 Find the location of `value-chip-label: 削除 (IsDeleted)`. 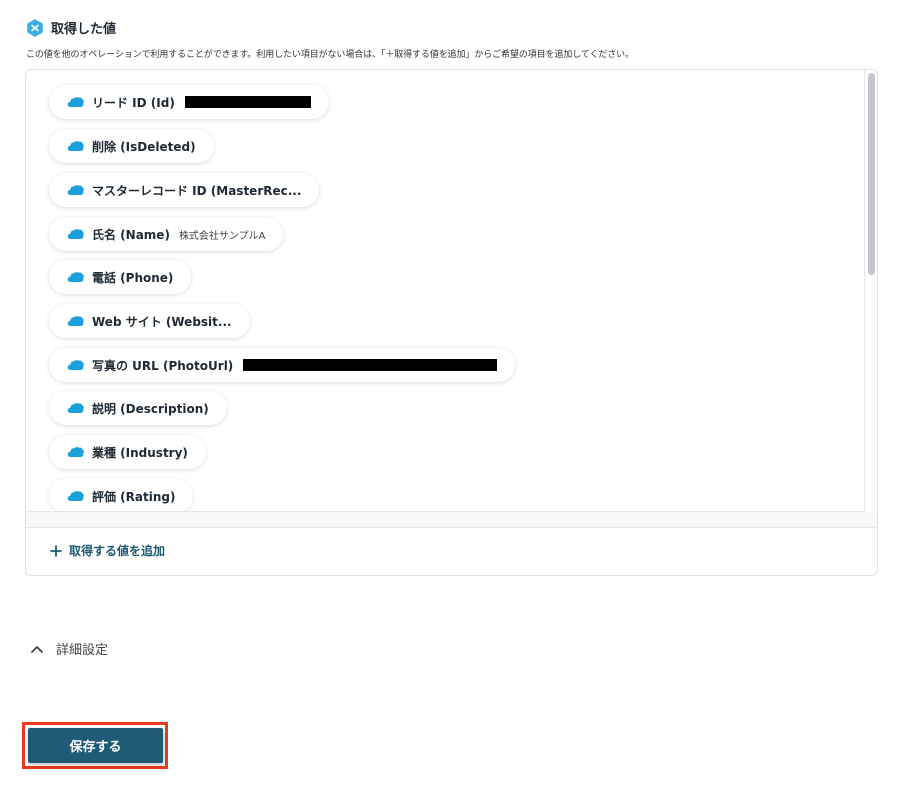

value-chip-label: 削除 (IsDeleted) is located at coordinates (144, 146).